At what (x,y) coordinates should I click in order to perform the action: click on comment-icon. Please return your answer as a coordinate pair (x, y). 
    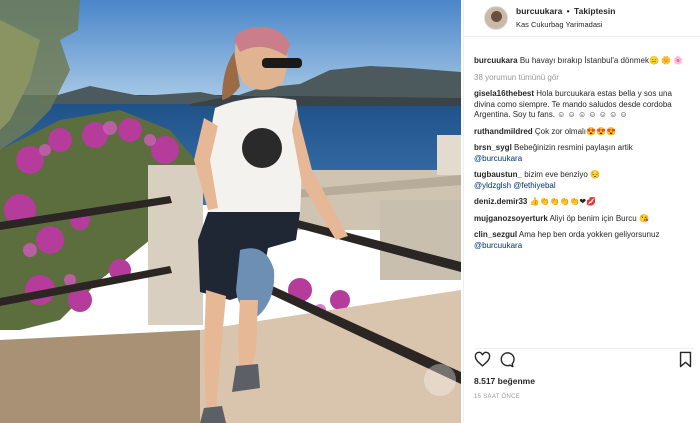
    Looking at the image, I should click on (506, 359).